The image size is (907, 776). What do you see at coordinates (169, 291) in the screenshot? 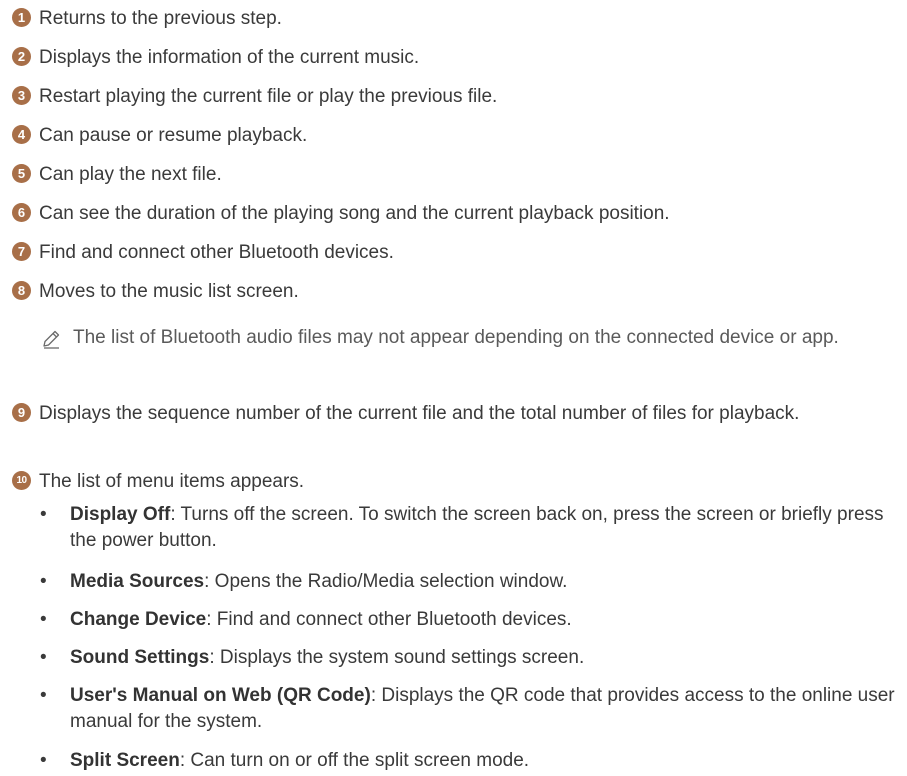
I see `item-text-8: Moves to the music list screen.` at bounding box center [169, 291].